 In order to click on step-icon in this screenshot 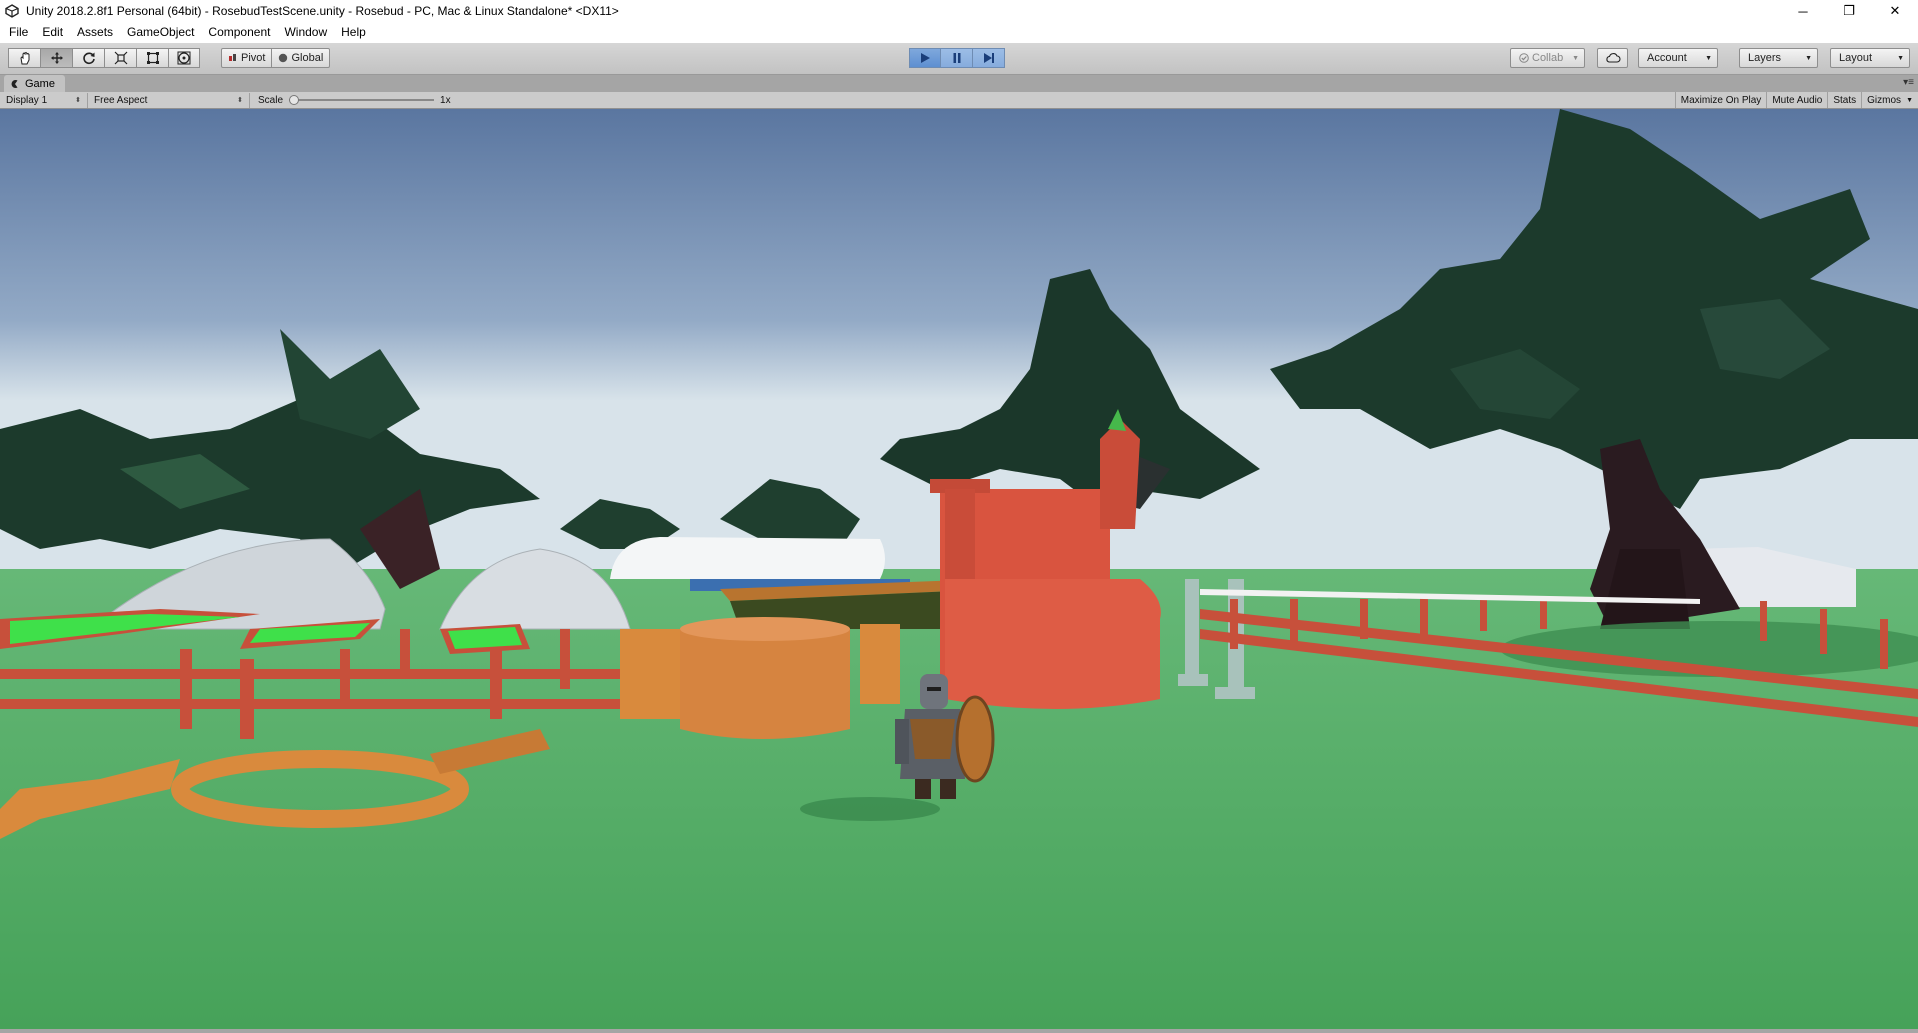, I will do `click(988, 58)`.